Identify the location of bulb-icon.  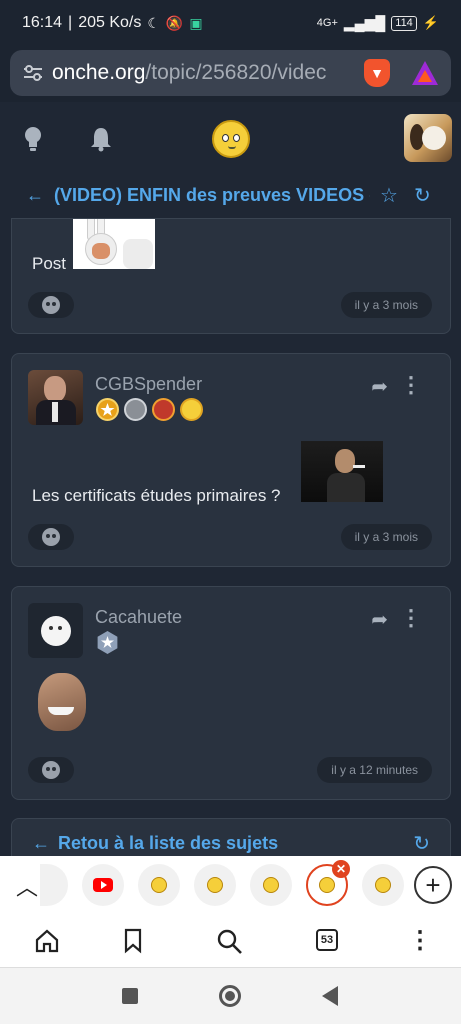
(33, 139).